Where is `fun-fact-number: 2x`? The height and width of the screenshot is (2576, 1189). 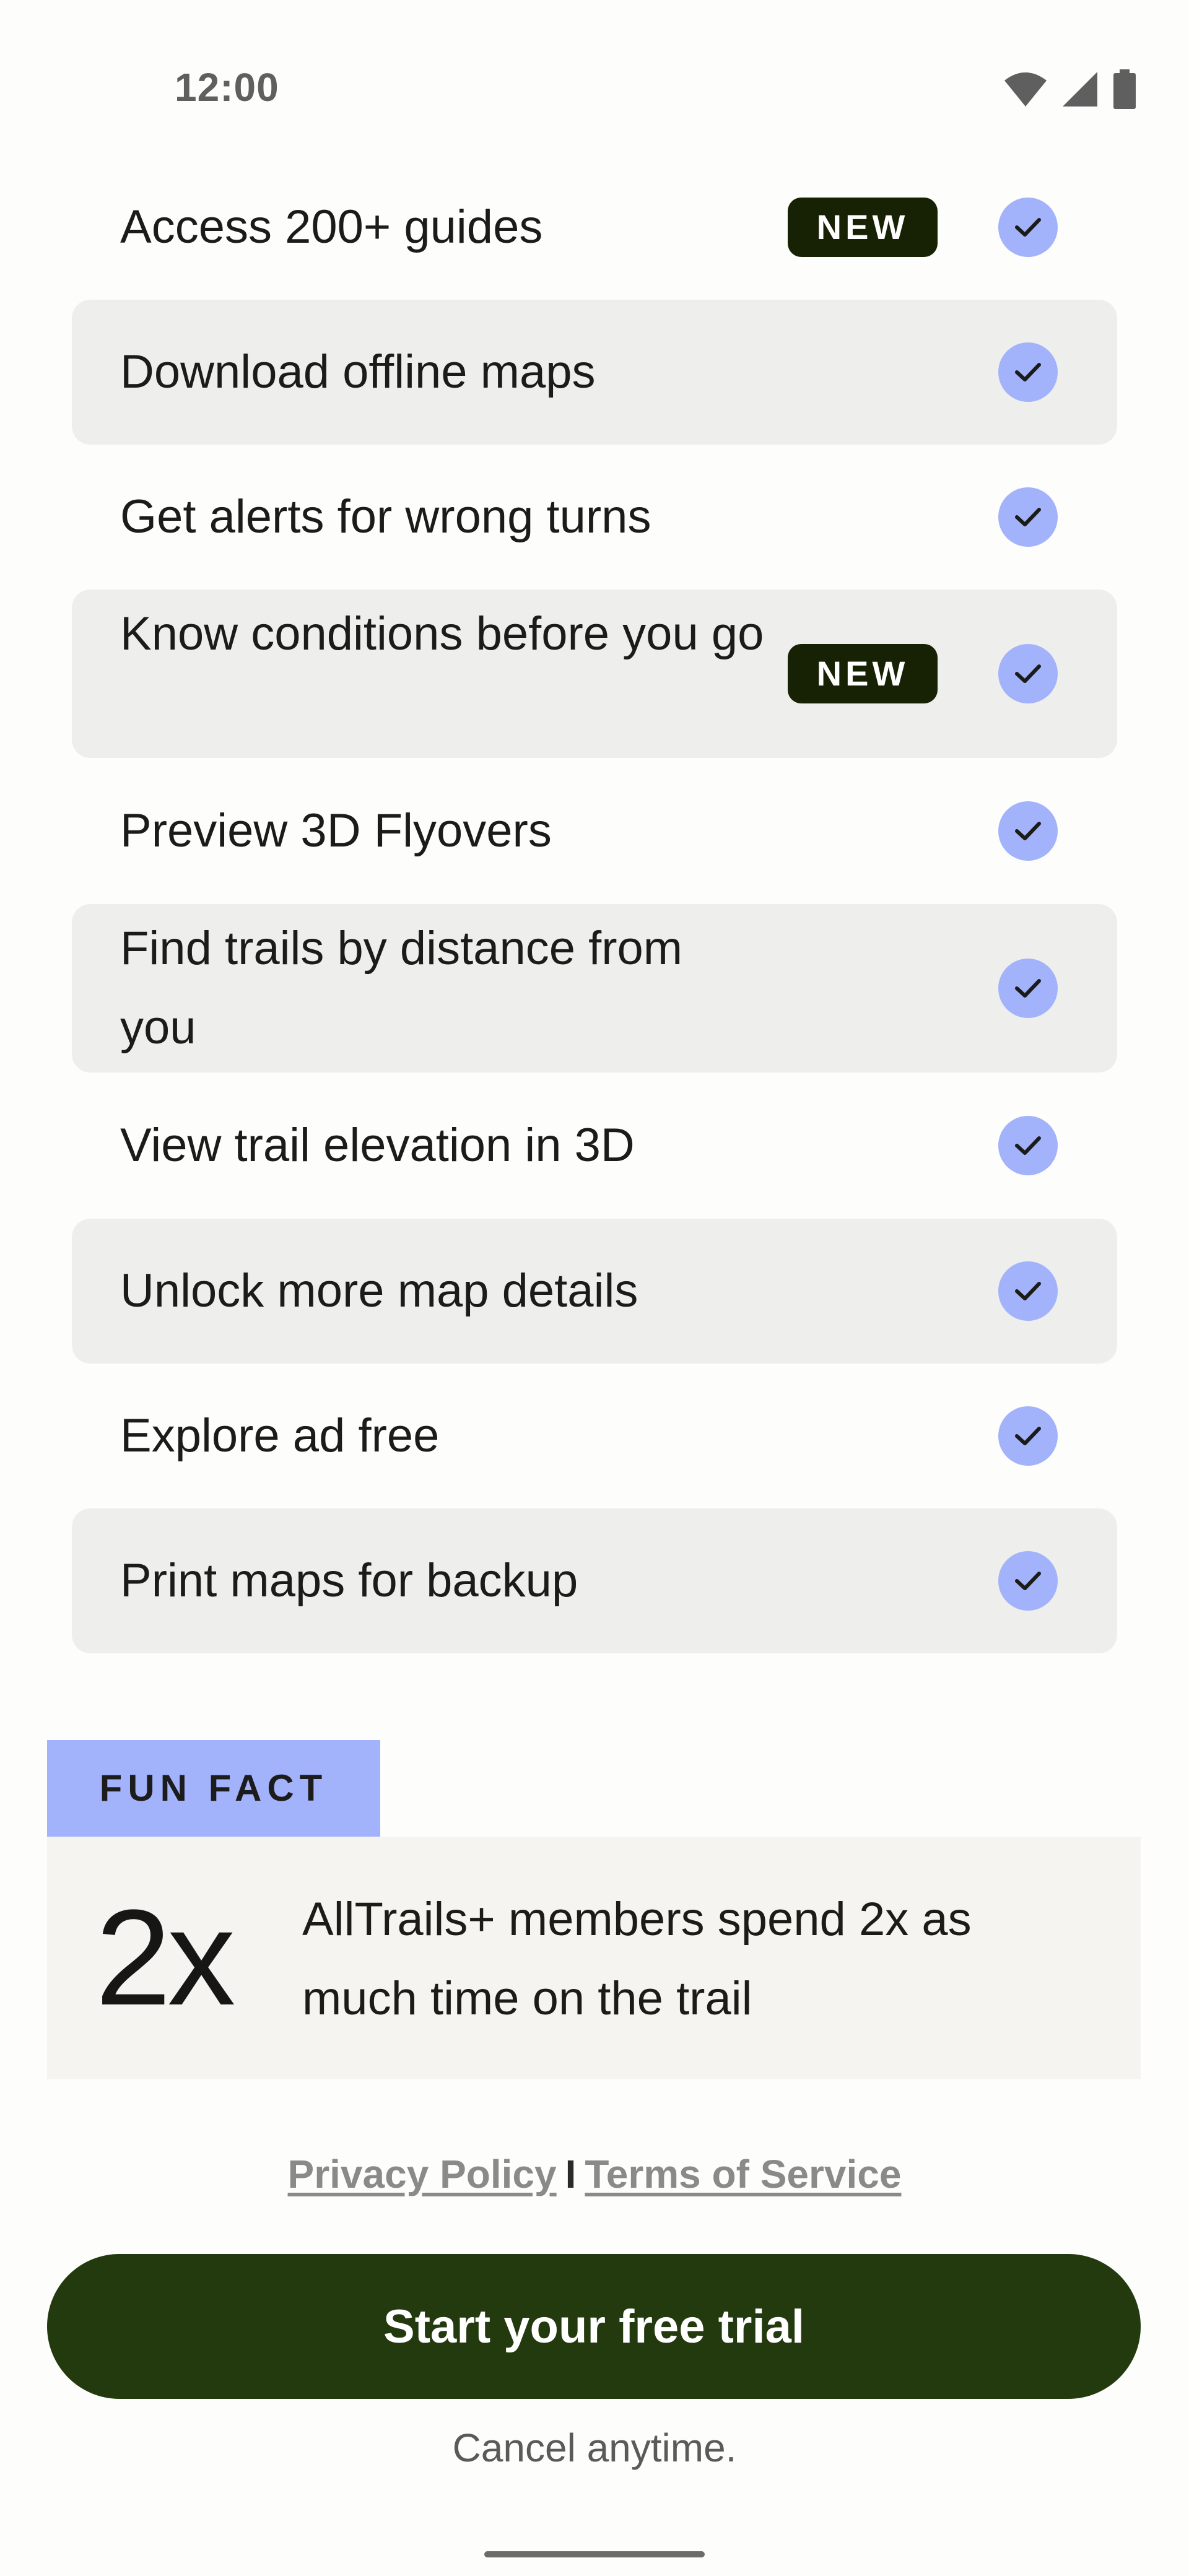 fun-fact-number: 2x is located at coordinates (165, 1957).